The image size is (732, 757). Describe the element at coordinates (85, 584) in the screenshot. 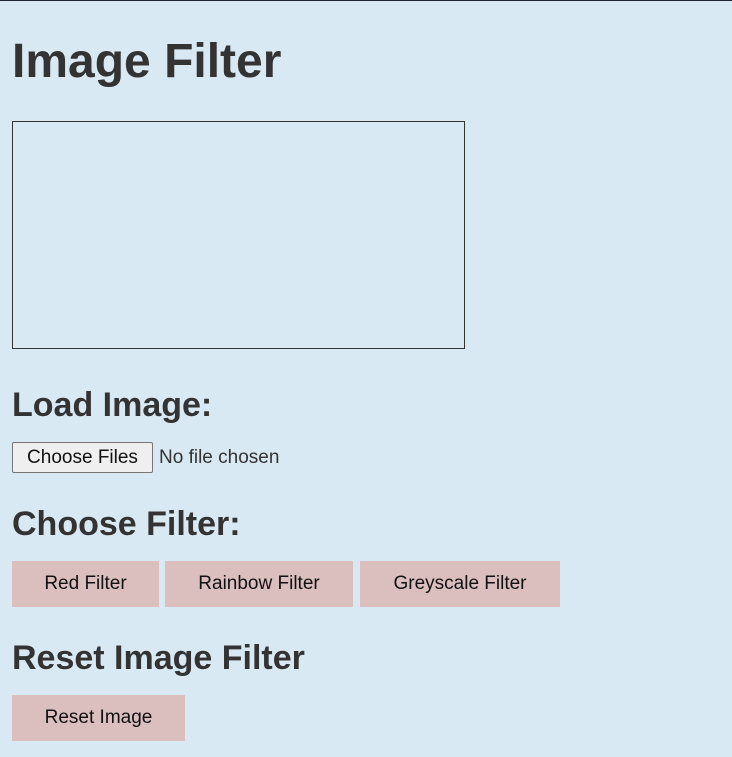

I see `red-filter-button: Red Filter` at that location.